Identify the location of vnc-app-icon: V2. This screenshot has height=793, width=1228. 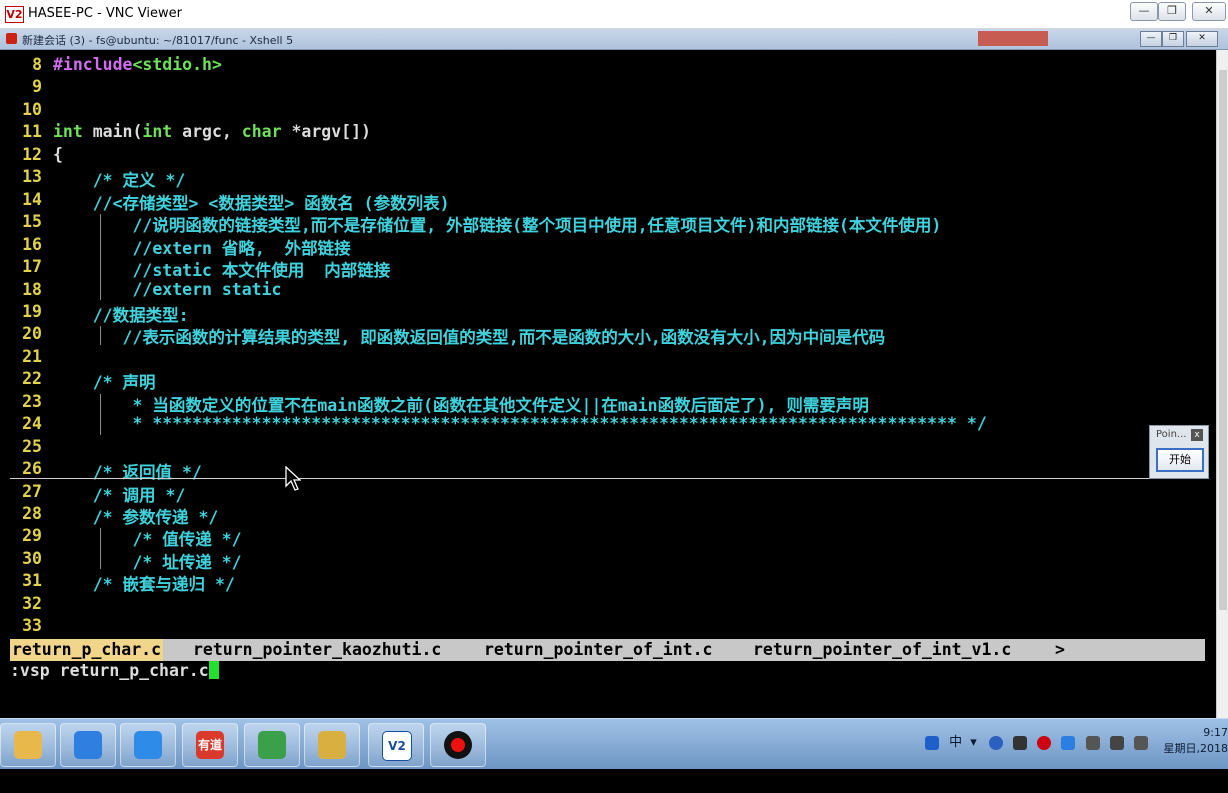
(14, 14).